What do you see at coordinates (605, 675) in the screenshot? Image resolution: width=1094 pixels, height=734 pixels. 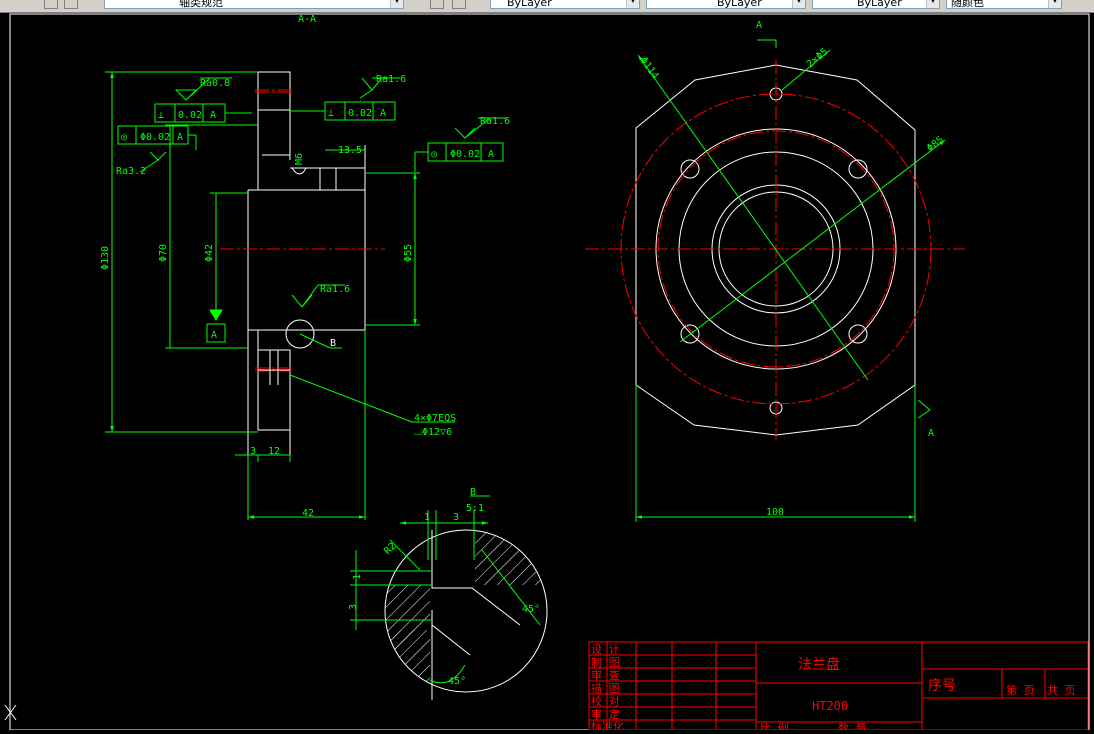 I see `row-review: 审 查` at bounding box center [605, 675].